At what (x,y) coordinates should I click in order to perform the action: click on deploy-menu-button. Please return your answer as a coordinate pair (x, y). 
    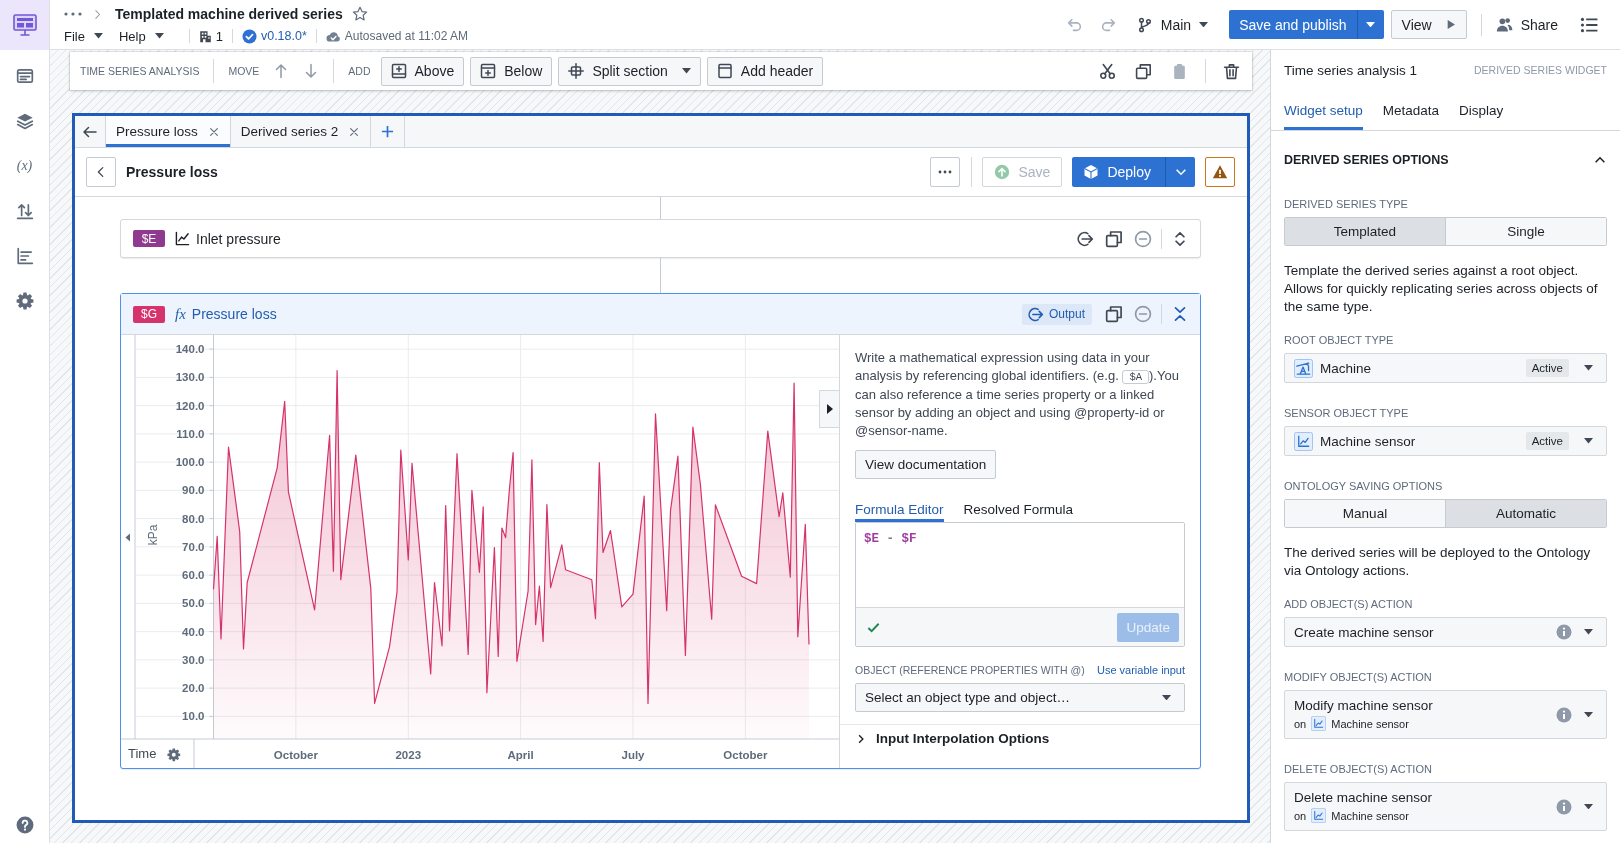
    Looking at the image, I should click on (1180, 172).